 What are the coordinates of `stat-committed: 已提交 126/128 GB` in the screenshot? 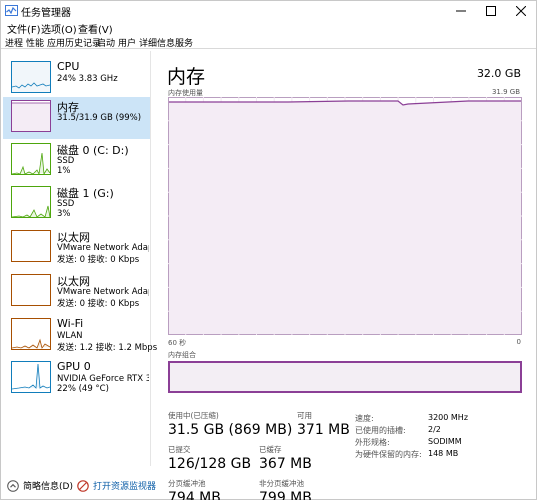 It's located at (209, 458).